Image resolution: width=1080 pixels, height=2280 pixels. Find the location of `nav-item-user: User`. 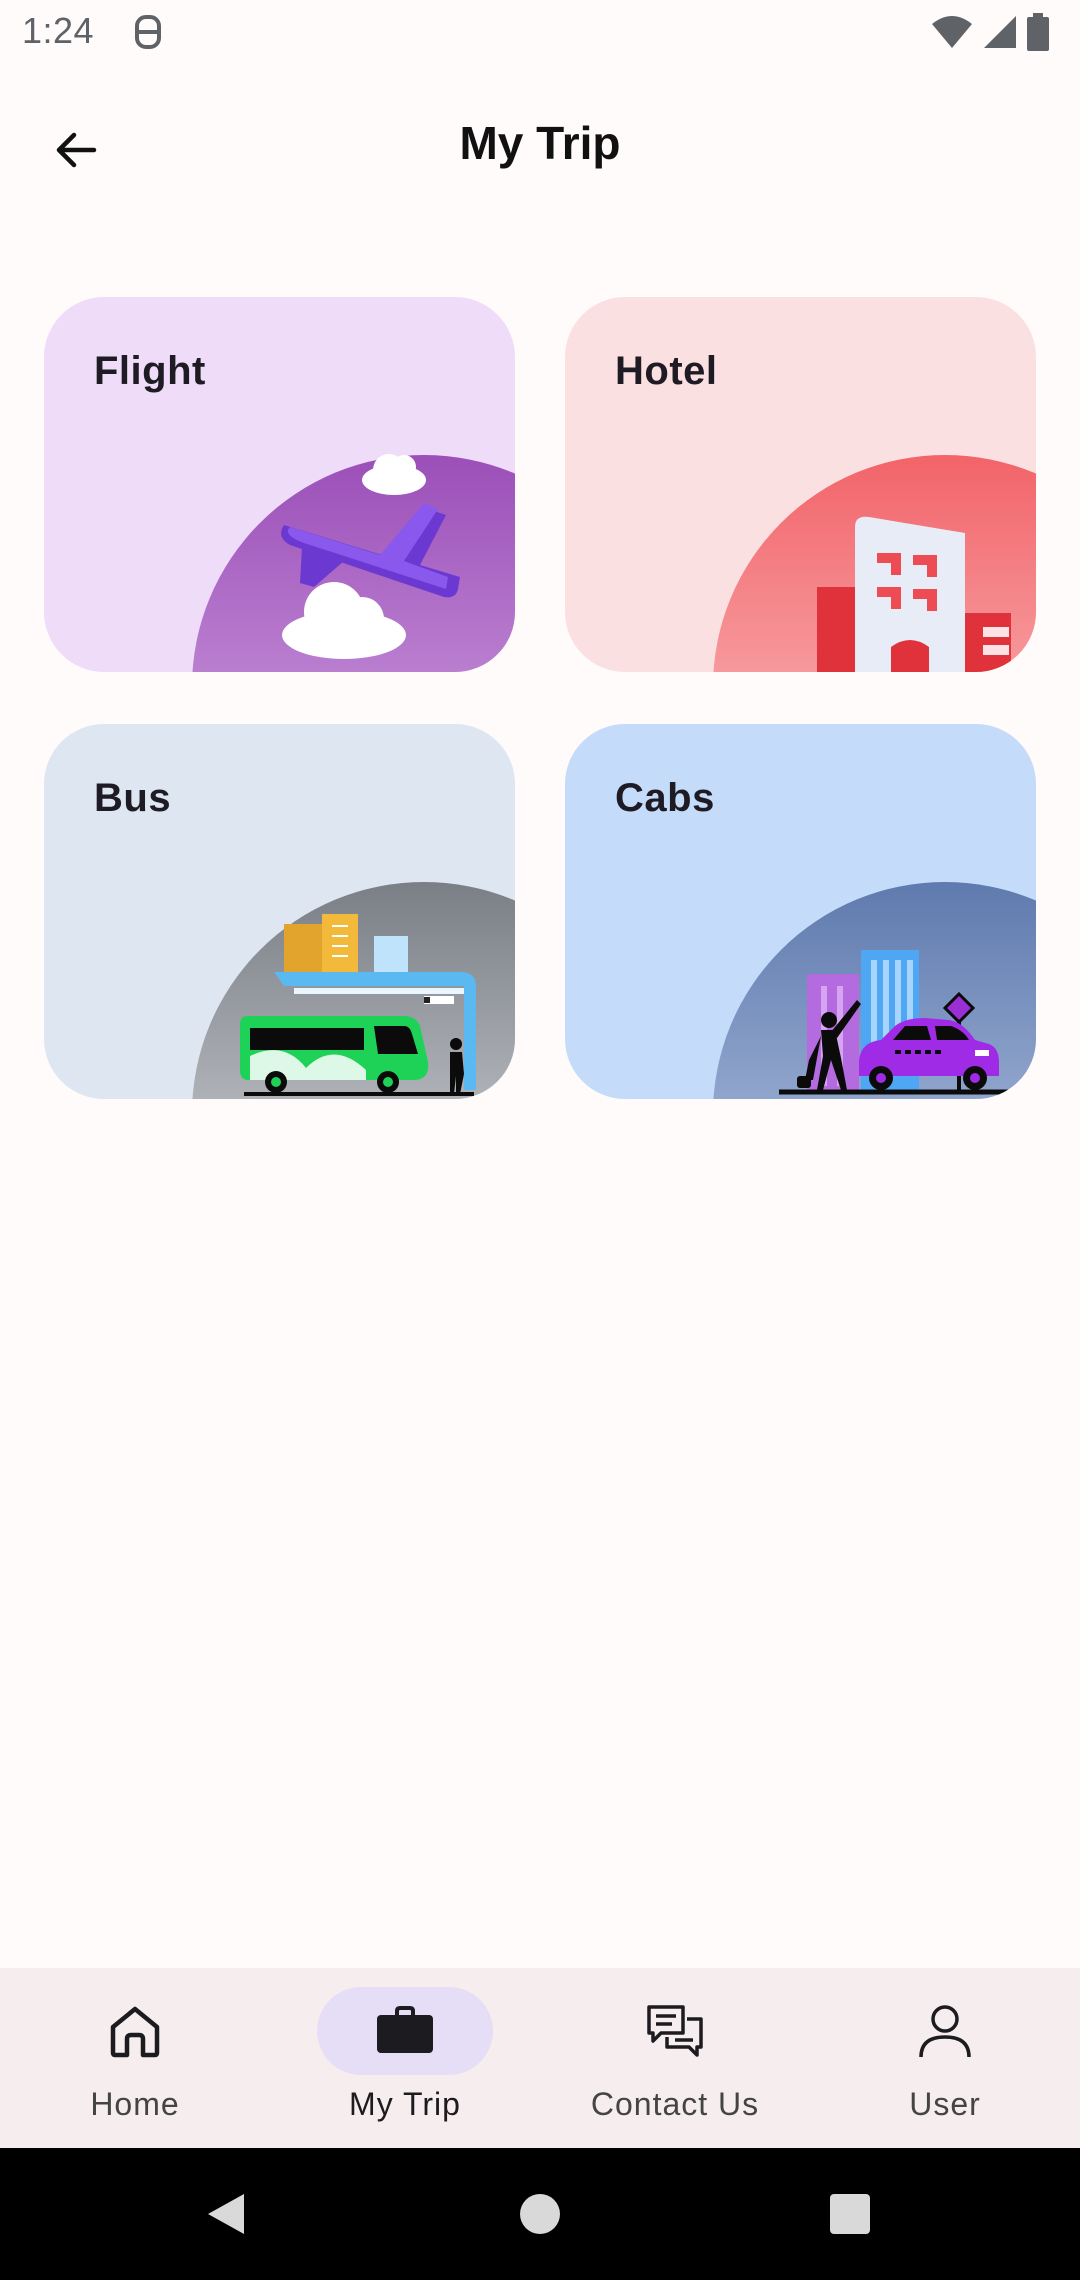

nav-item-user: User is located at coordinates (945, 2058).